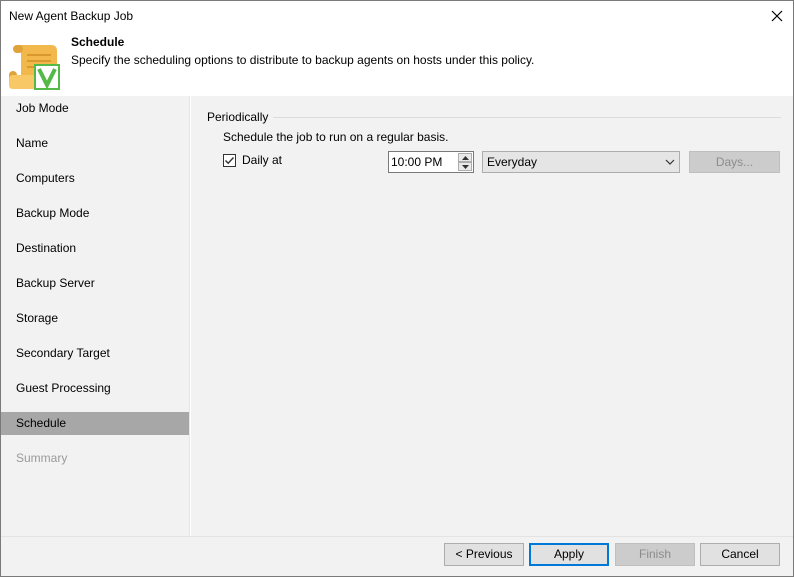 This screenshot has height=577, width=794. What do you see at coordinates (42, 458) in the screenshot?
I see `sidebar-item-summary: Summary` at bounding box center [42, 458].